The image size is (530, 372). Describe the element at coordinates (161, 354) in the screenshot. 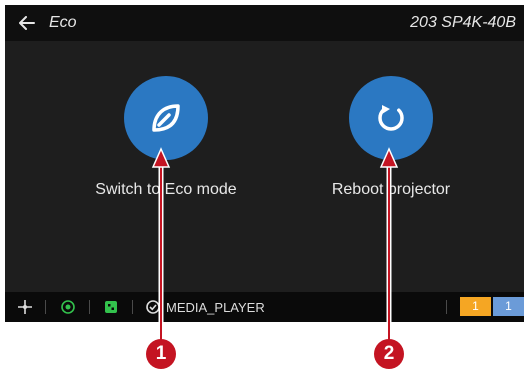

I see `callout-marker-1: 1` at that location.